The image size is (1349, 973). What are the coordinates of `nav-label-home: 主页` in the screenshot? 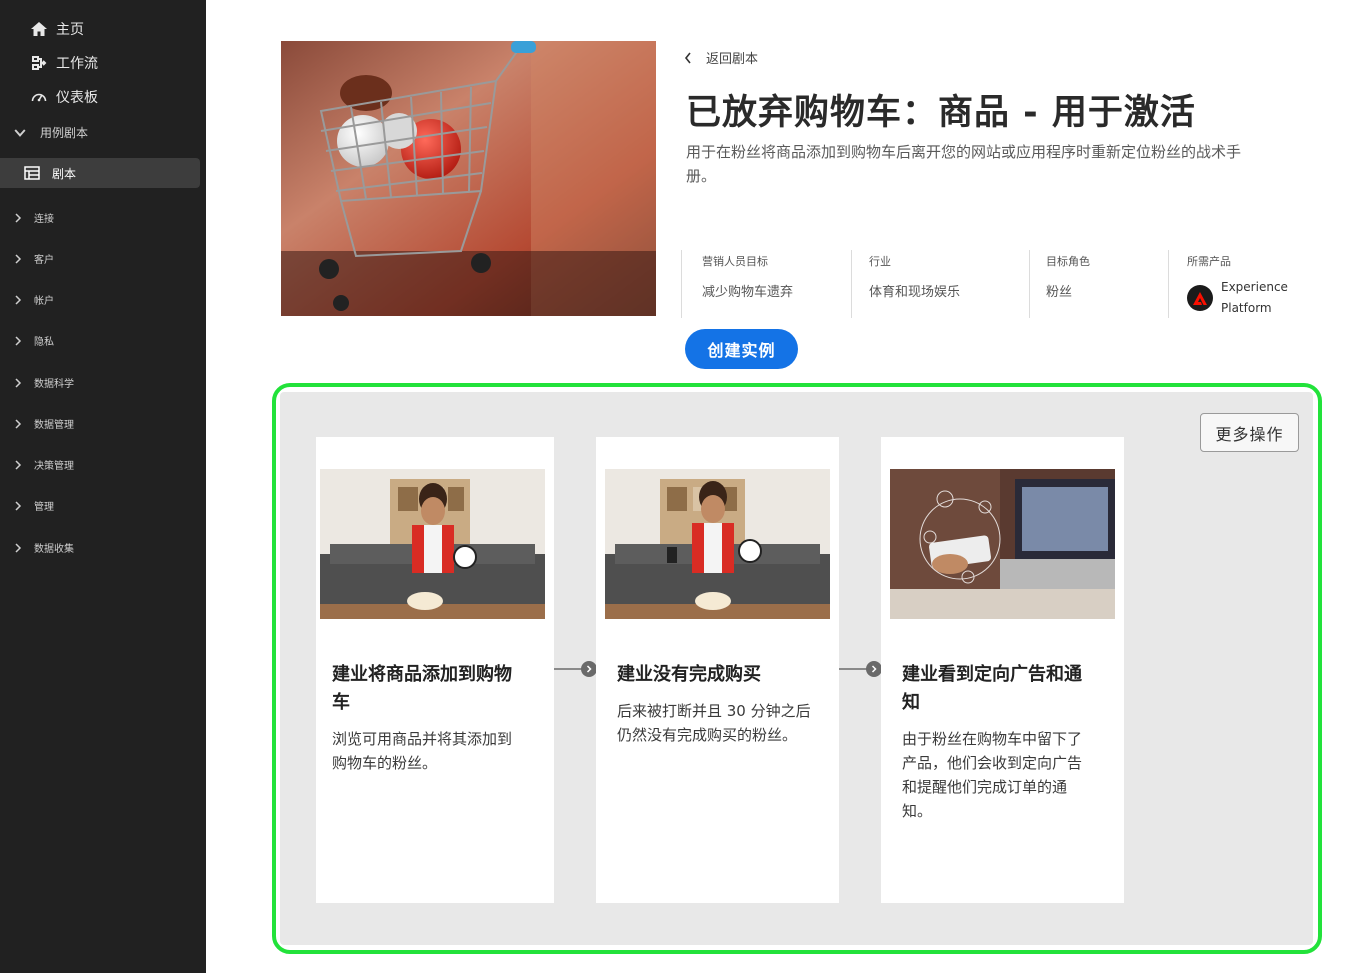 It's located at (70, 30).